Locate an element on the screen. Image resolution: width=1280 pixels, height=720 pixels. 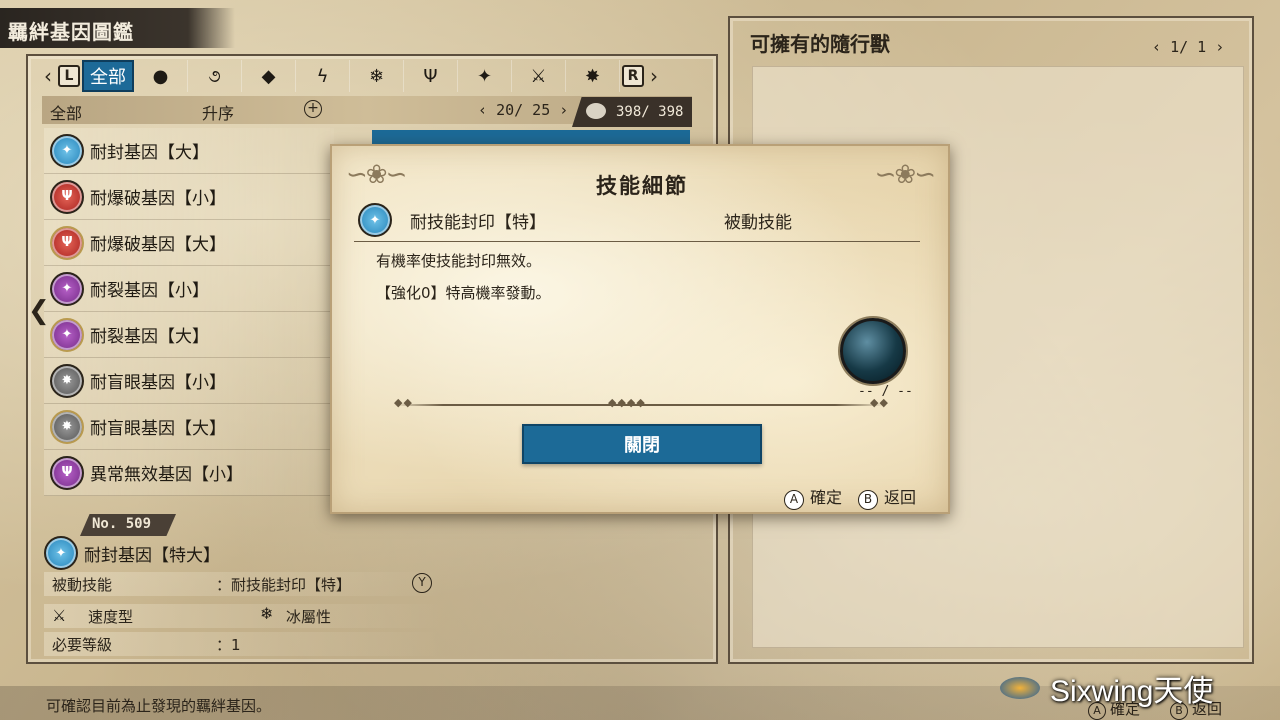
detail-gene-name: 耐封基因【特大】 is located at coordinates (152, 555).